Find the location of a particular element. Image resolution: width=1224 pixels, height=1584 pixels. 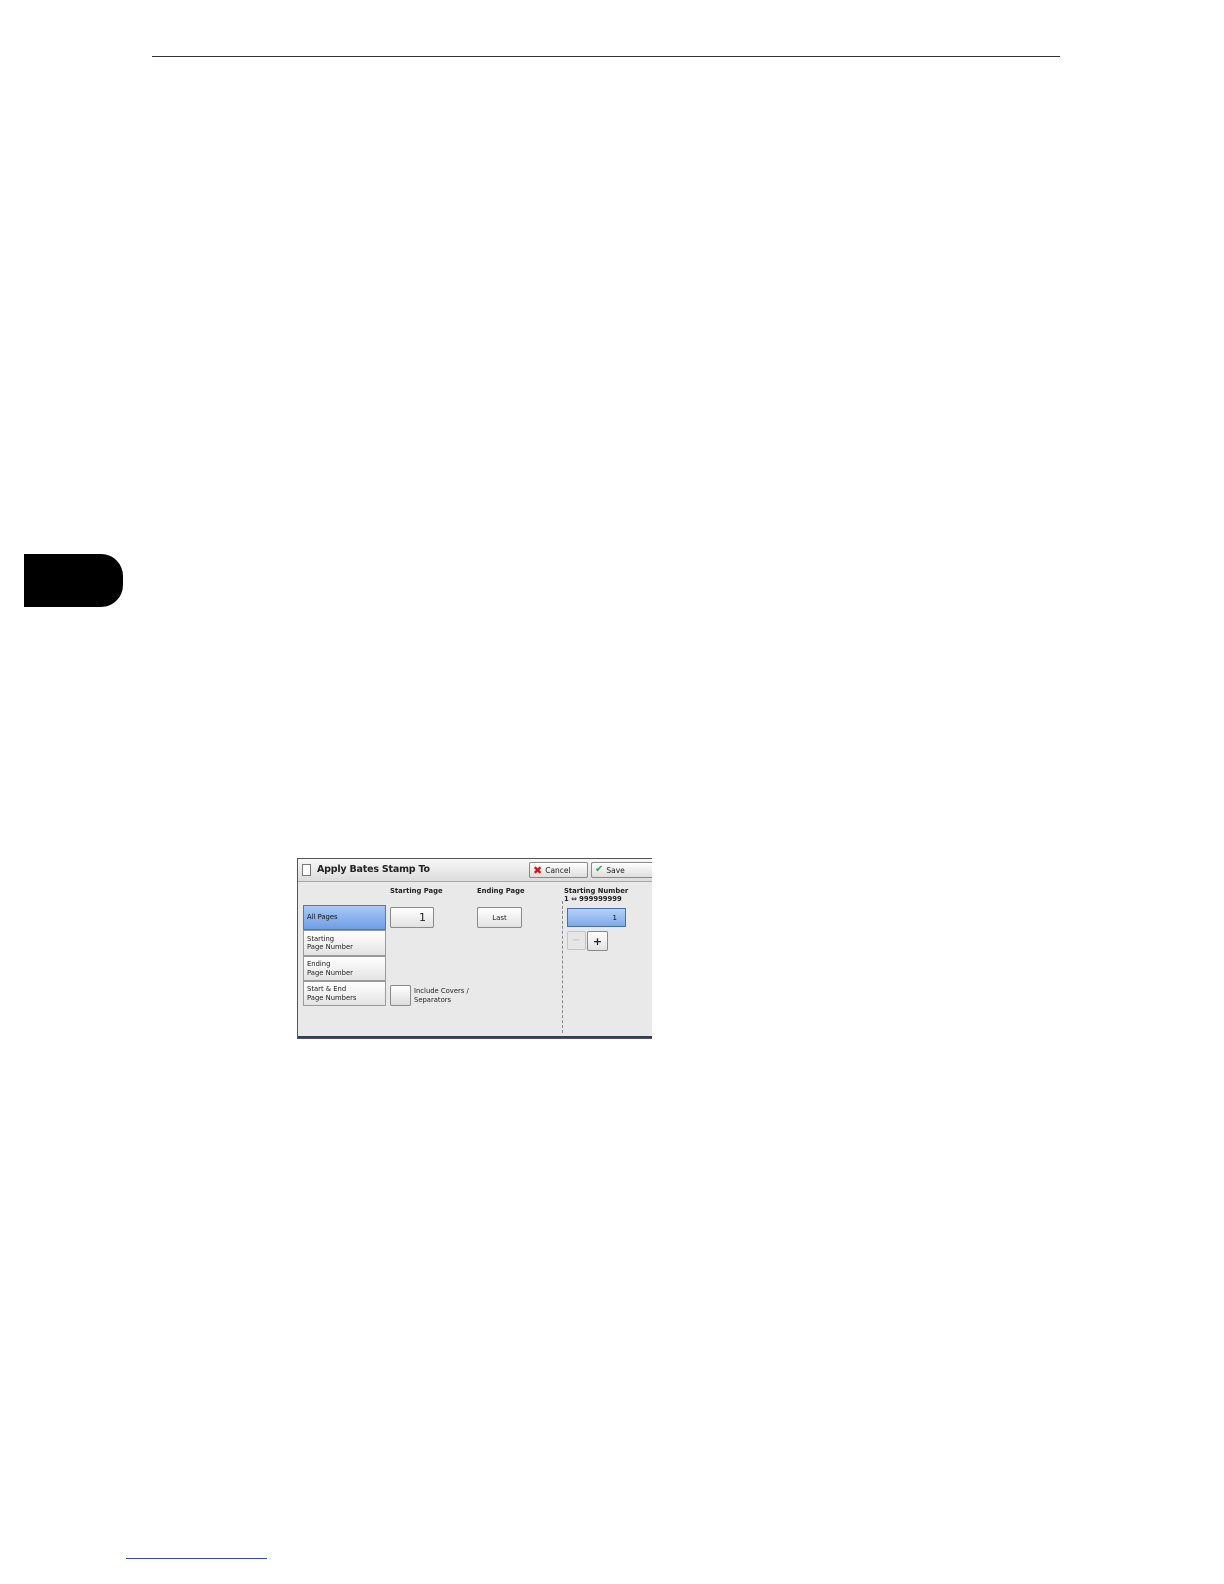

footer-link-rule is located at coordinates (196, 1558).